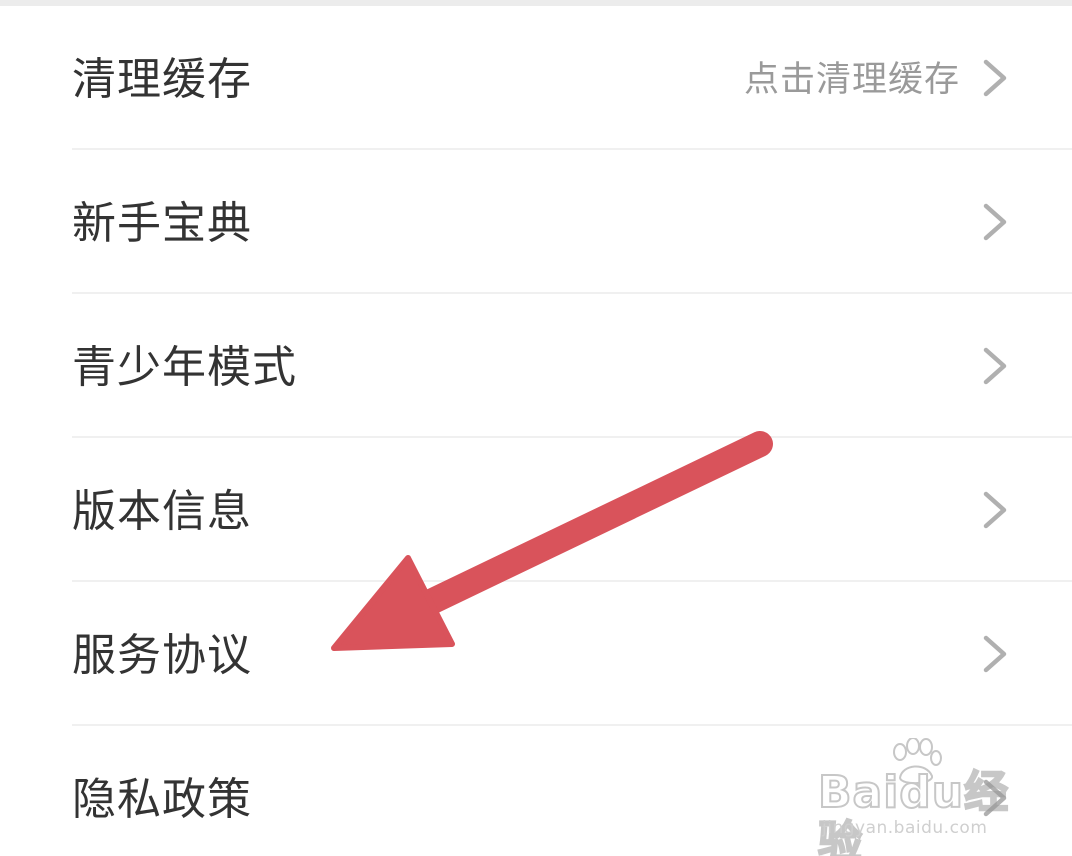 This screenshot has width=1072, height=856. What do you see at coordinates (913, 811) in the screenshot?
I see `watermark-brand: Baidu经验` at bounding box center [913, 811].